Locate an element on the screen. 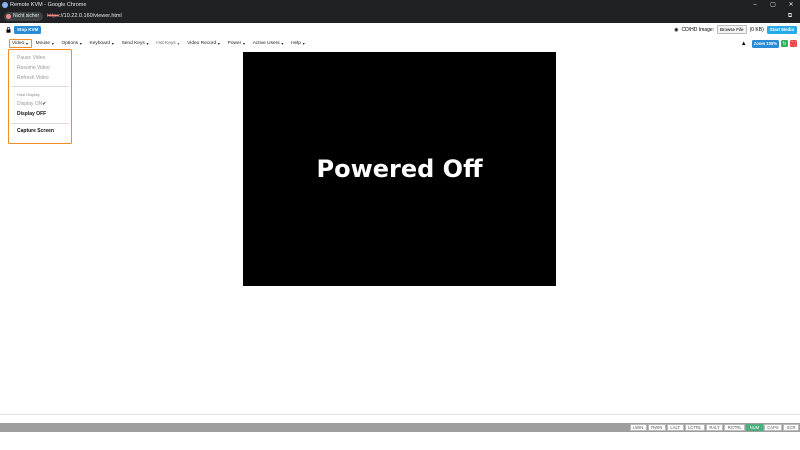  menu-options-label: Options is located at coordinates (70, 43).